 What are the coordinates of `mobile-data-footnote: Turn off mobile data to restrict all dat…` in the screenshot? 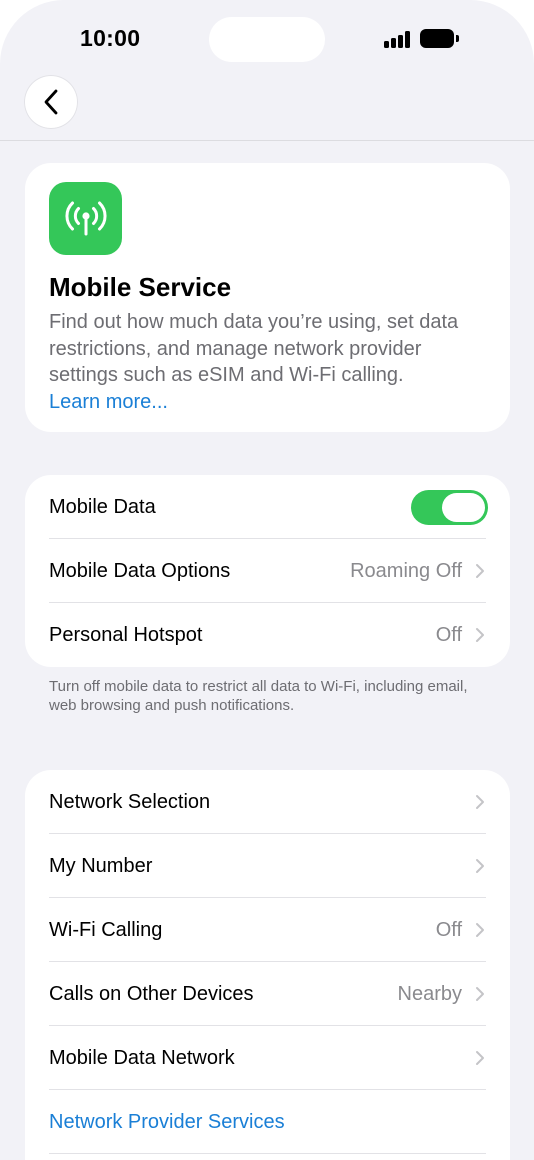 It's located at (258, 696).